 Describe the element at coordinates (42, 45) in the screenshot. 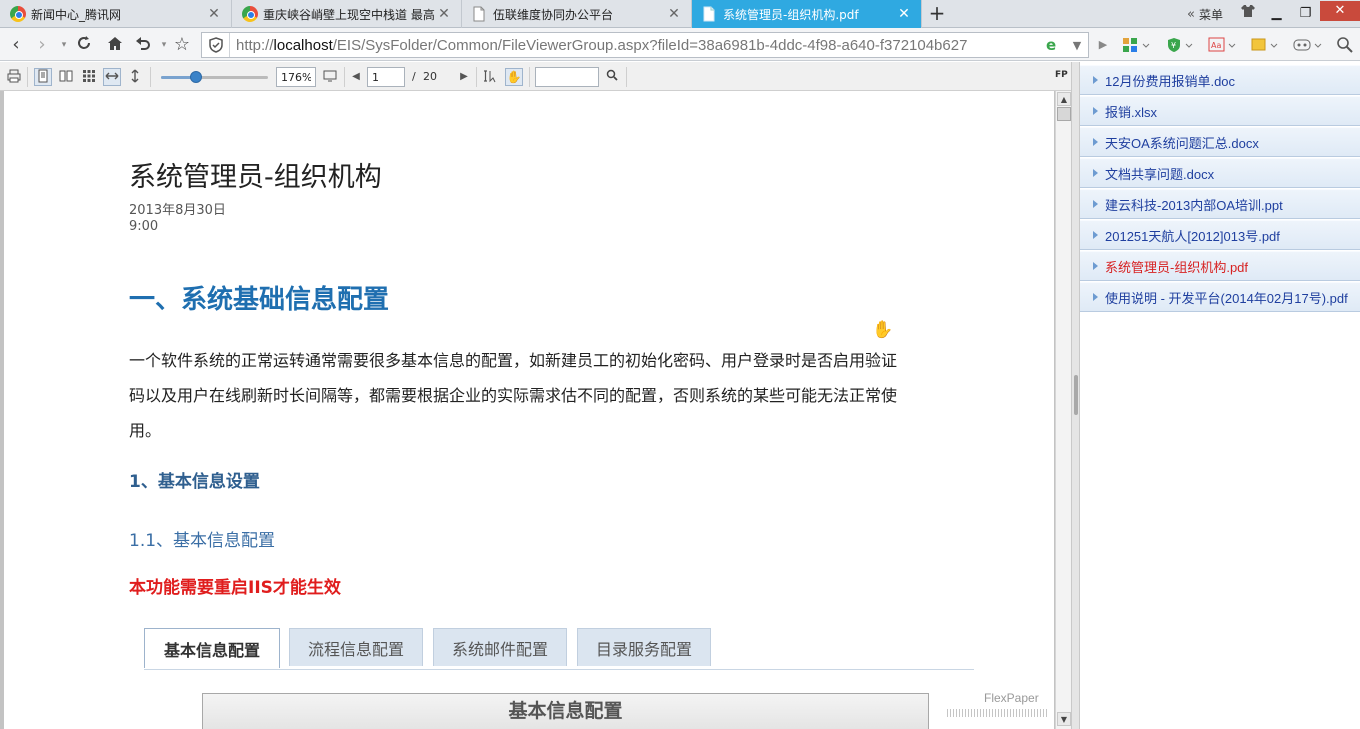

I see `forward-button: ›` at that location.